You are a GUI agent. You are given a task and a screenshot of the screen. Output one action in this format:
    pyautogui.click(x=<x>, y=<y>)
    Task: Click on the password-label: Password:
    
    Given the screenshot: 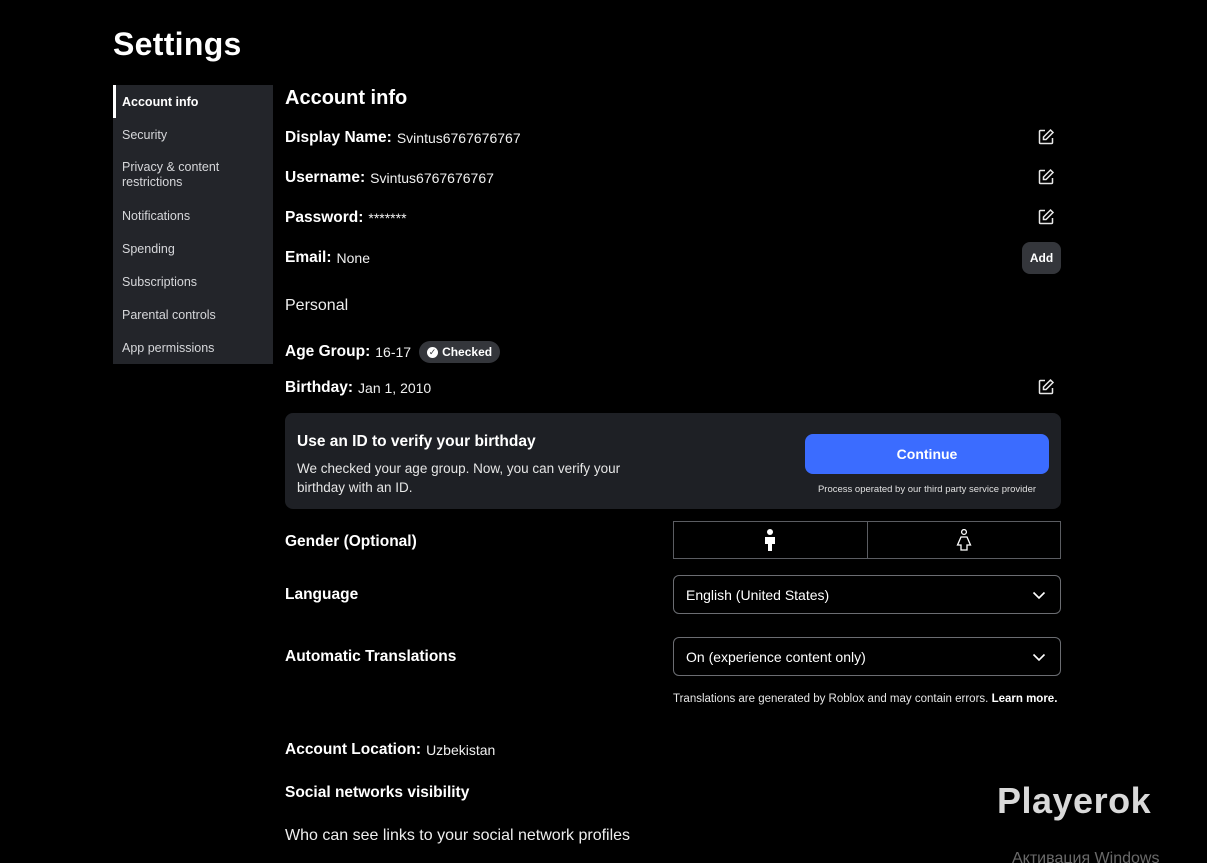 What is the action you would take?
    pyautogui.click(x=324, y=217)
    